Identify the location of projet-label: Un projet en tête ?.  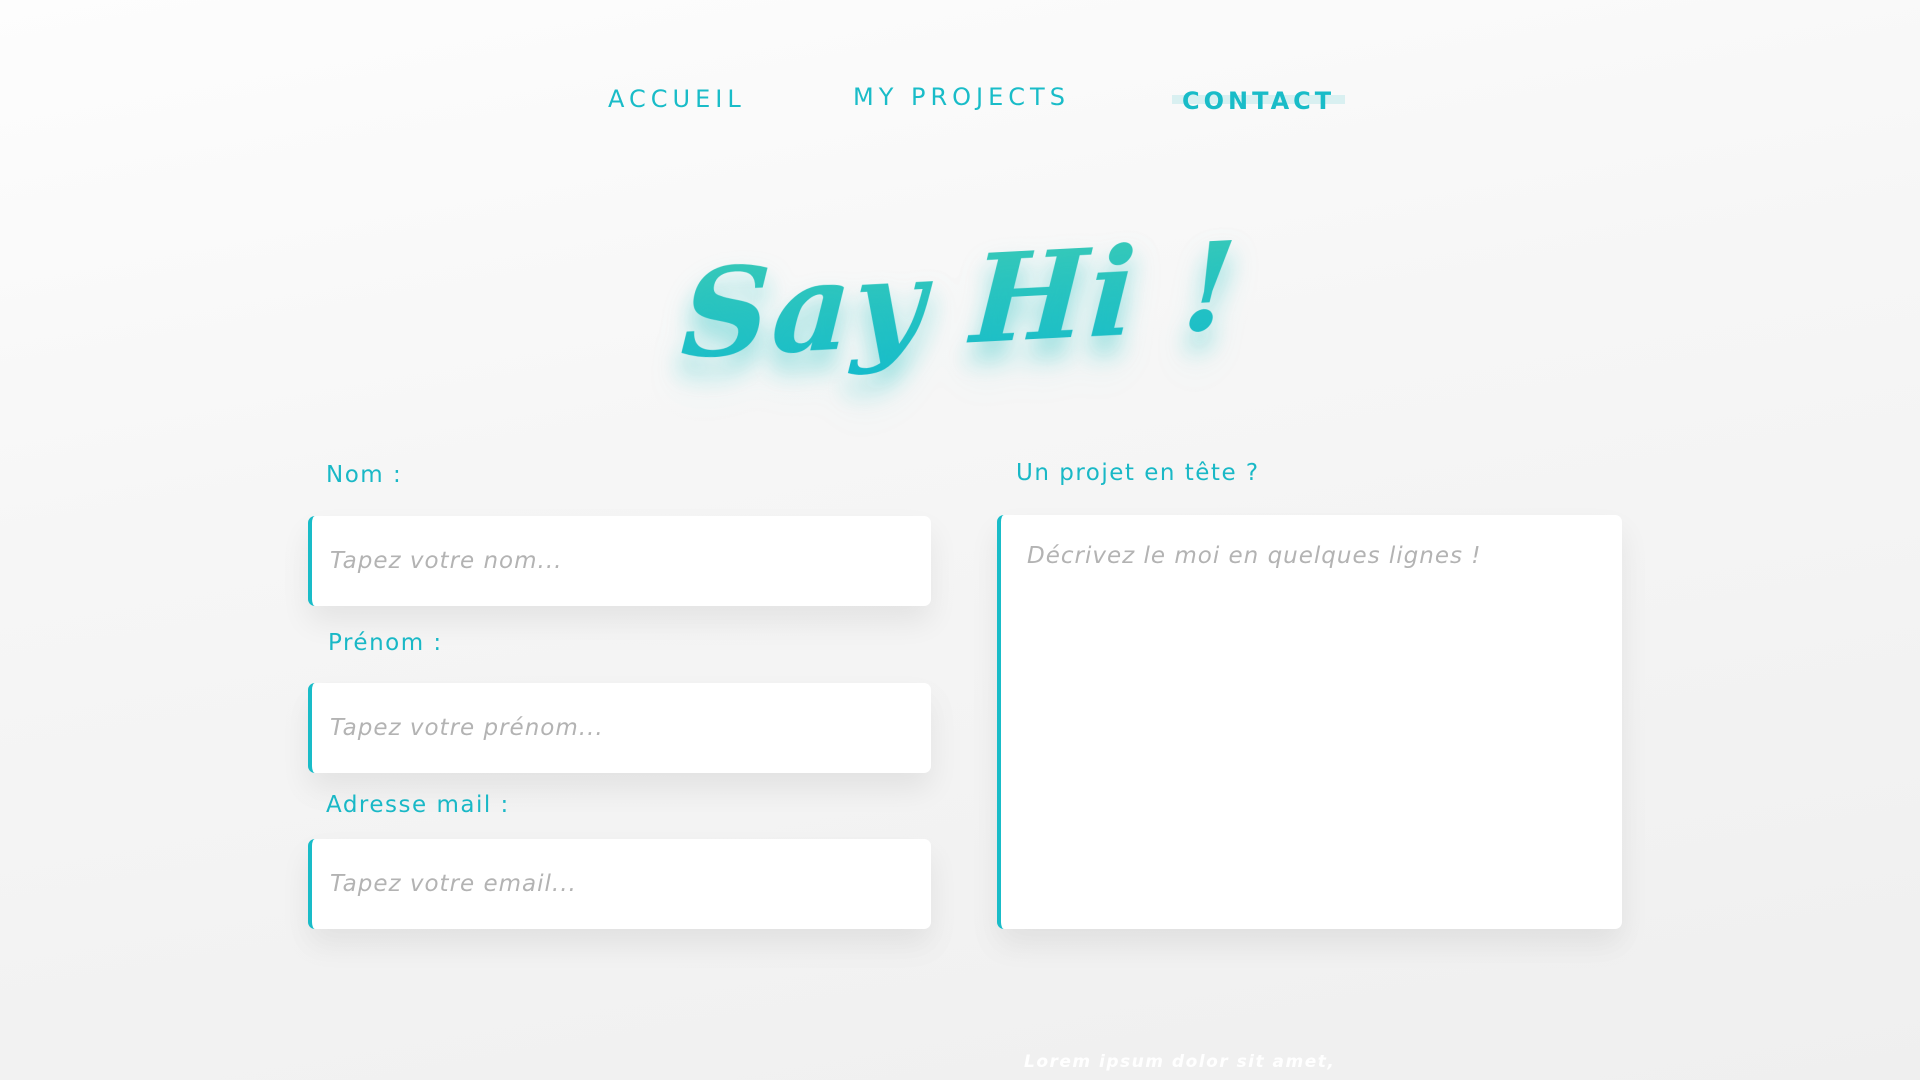
(1138, 473).